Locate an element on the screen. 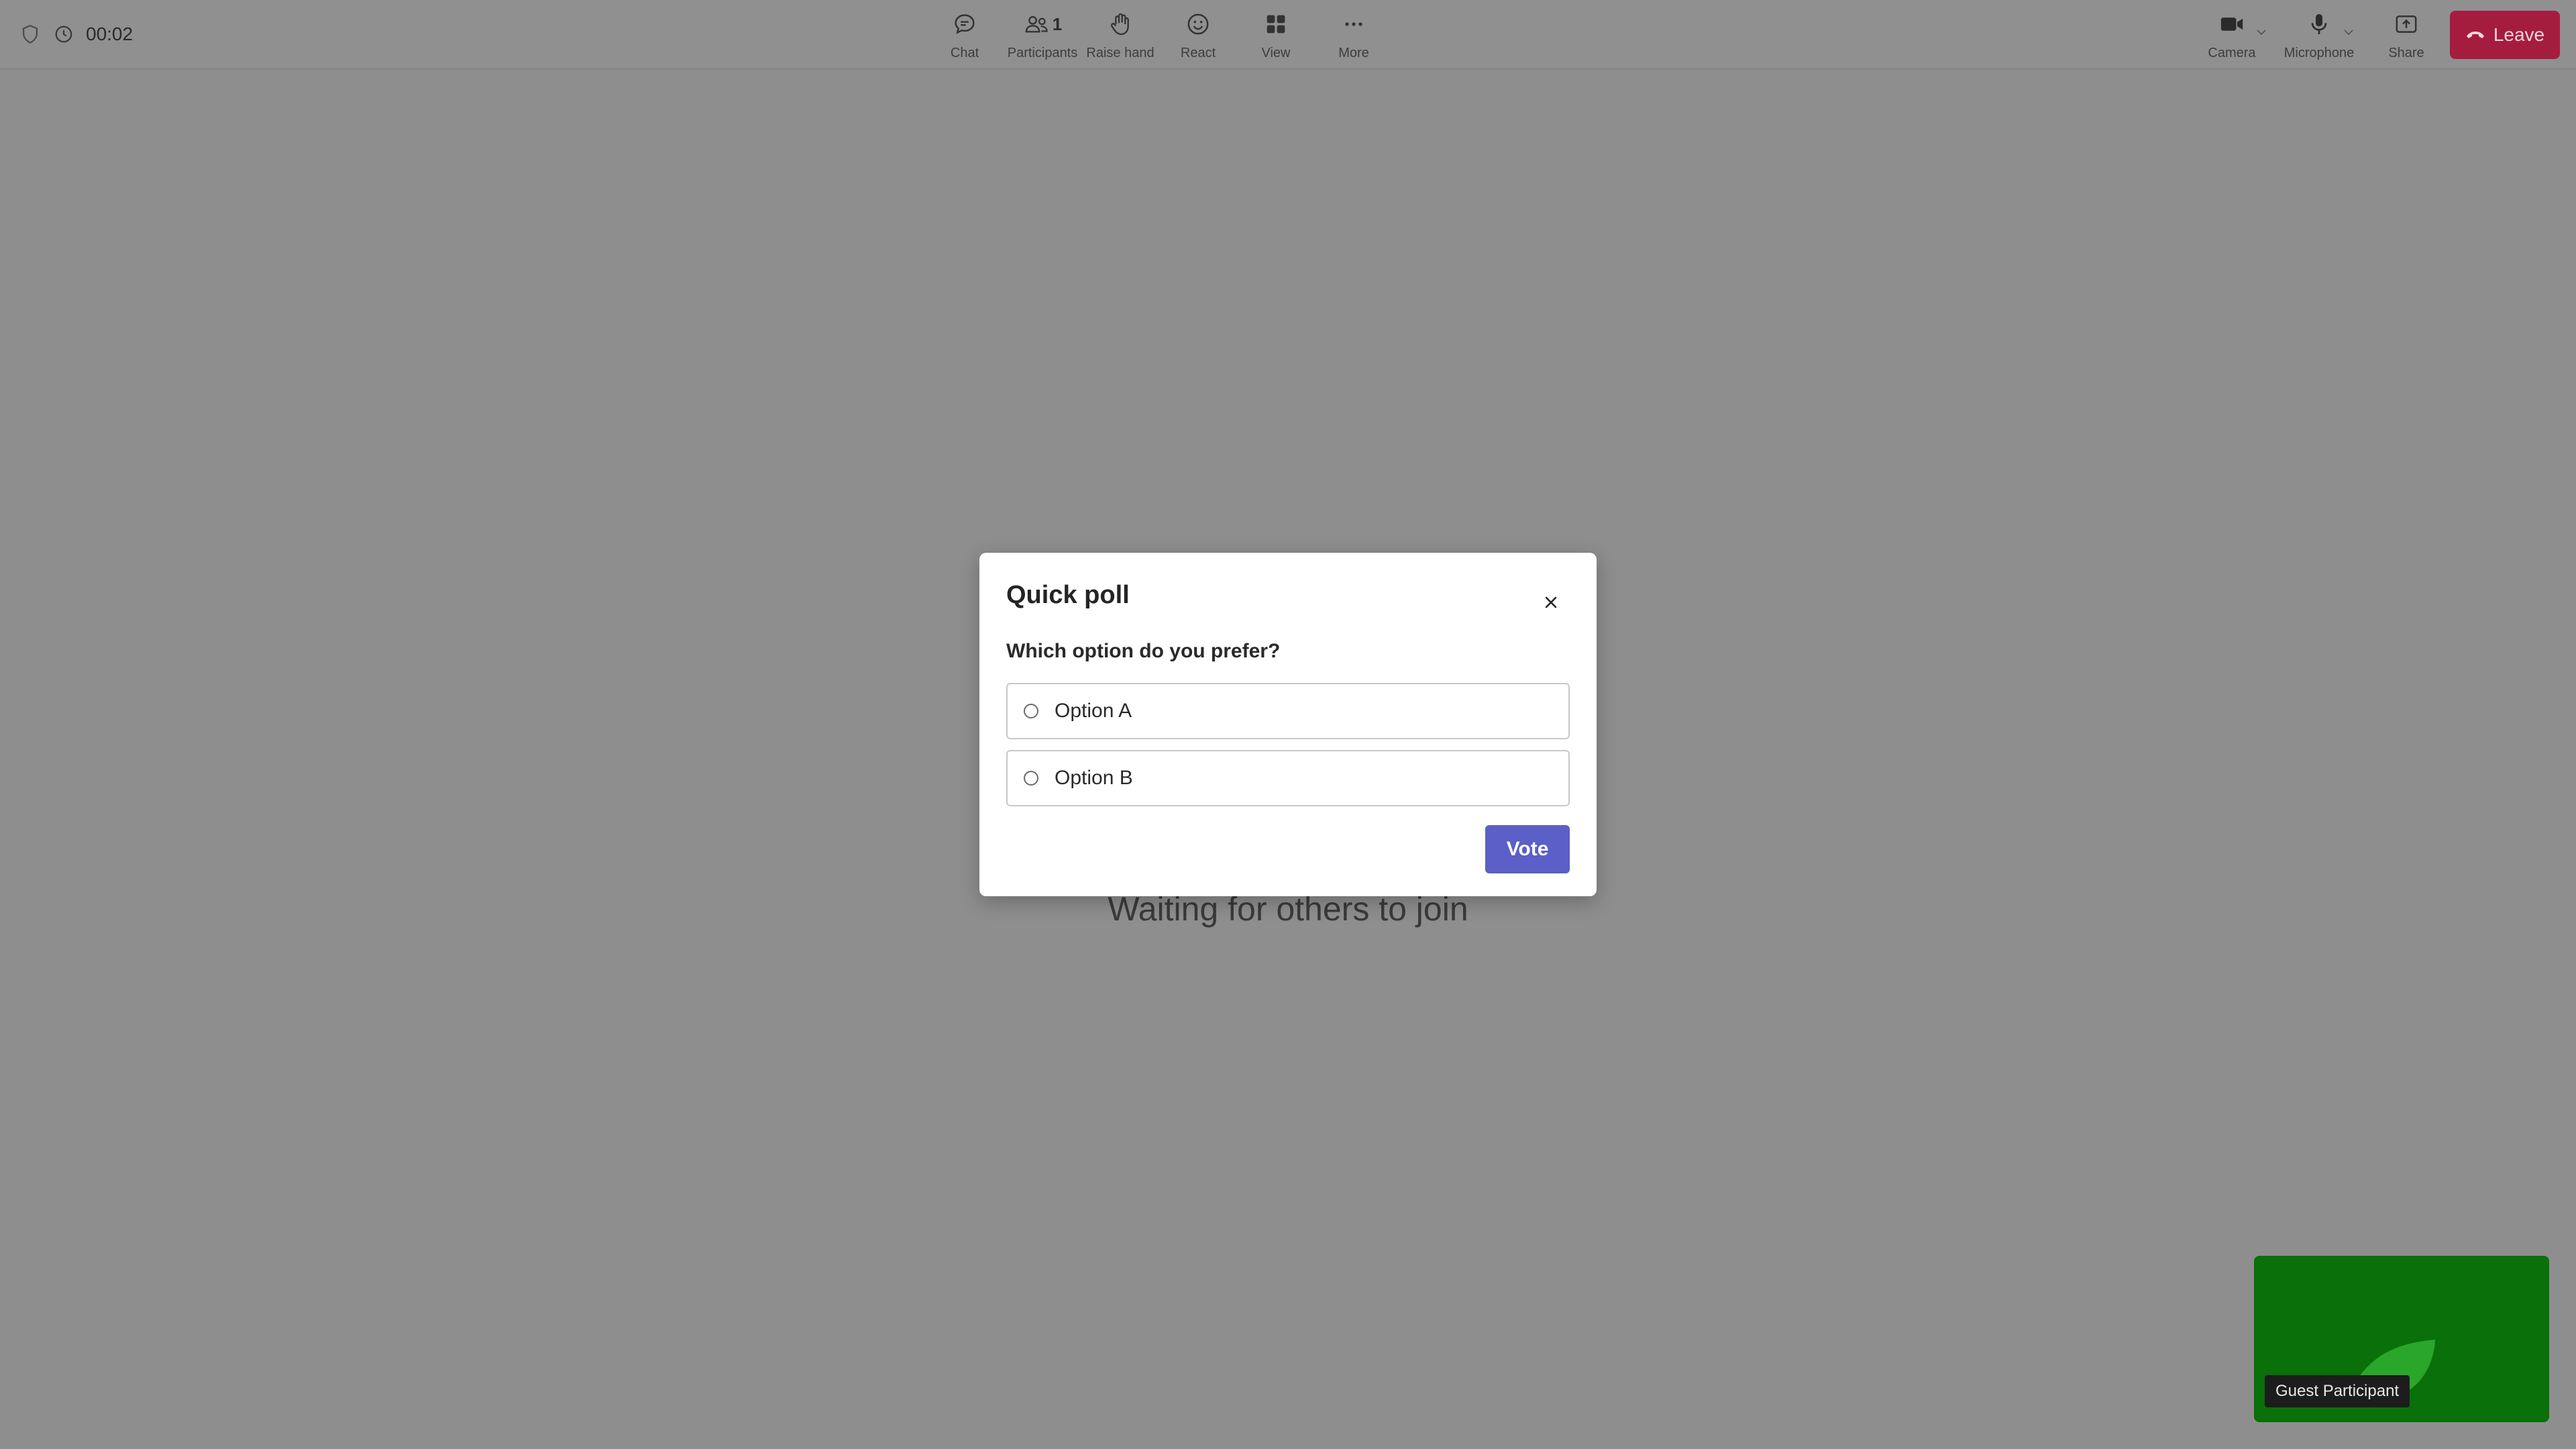  share-screen-icon is located at coordinates (2406, 24).